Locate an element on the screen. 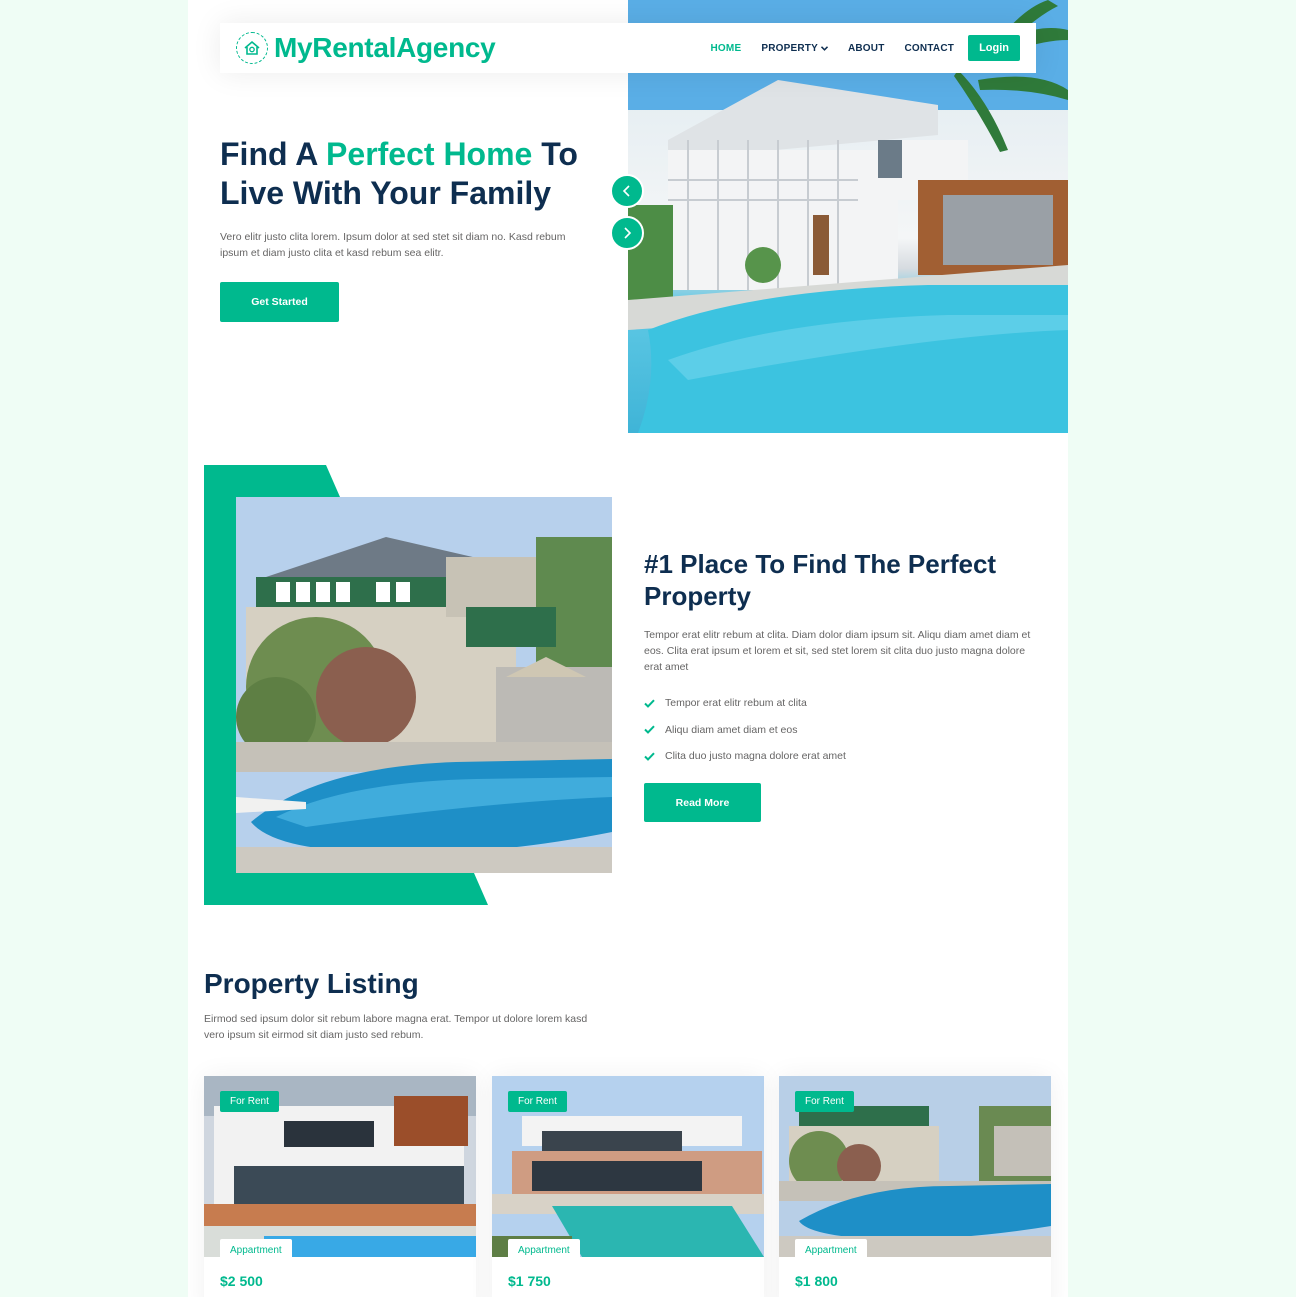  carousel-prev-button is located at coordinates (627, 191).